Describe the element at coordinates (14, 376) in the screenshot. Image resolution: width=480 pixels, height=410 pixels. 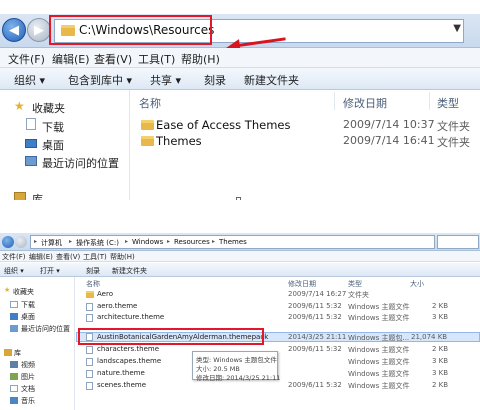
I see `pictures-icon` at that location.